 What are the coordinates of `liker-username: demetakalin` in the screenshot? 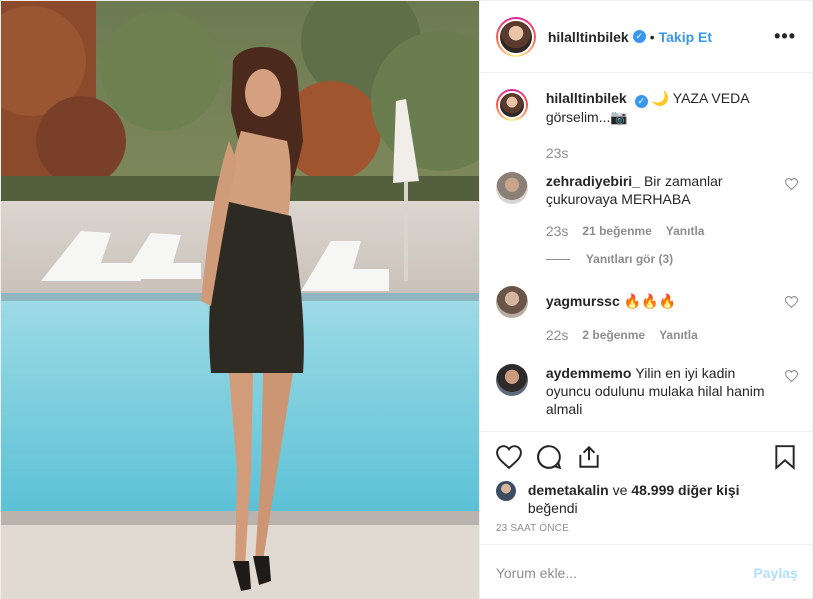 It's located at (568, 490).